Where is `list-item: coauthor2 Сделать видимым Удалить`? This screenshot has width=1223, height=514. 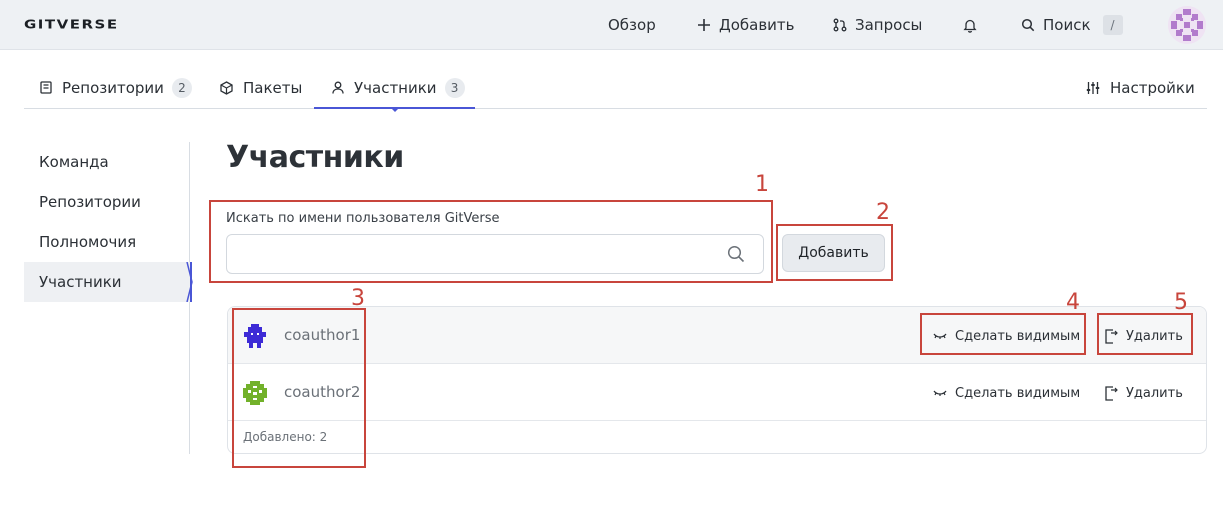
list-item: coauthor2 Сделать видимым Удалить is located at coordinates (717, 392).